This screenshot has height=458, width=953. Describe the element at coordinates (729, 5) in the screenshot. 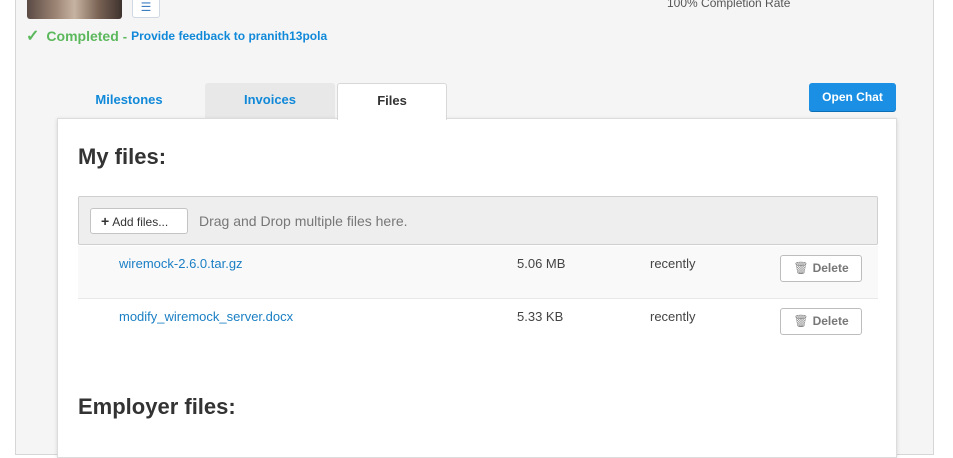

I see `completion-rate: 100% Completion Rate` at that location.